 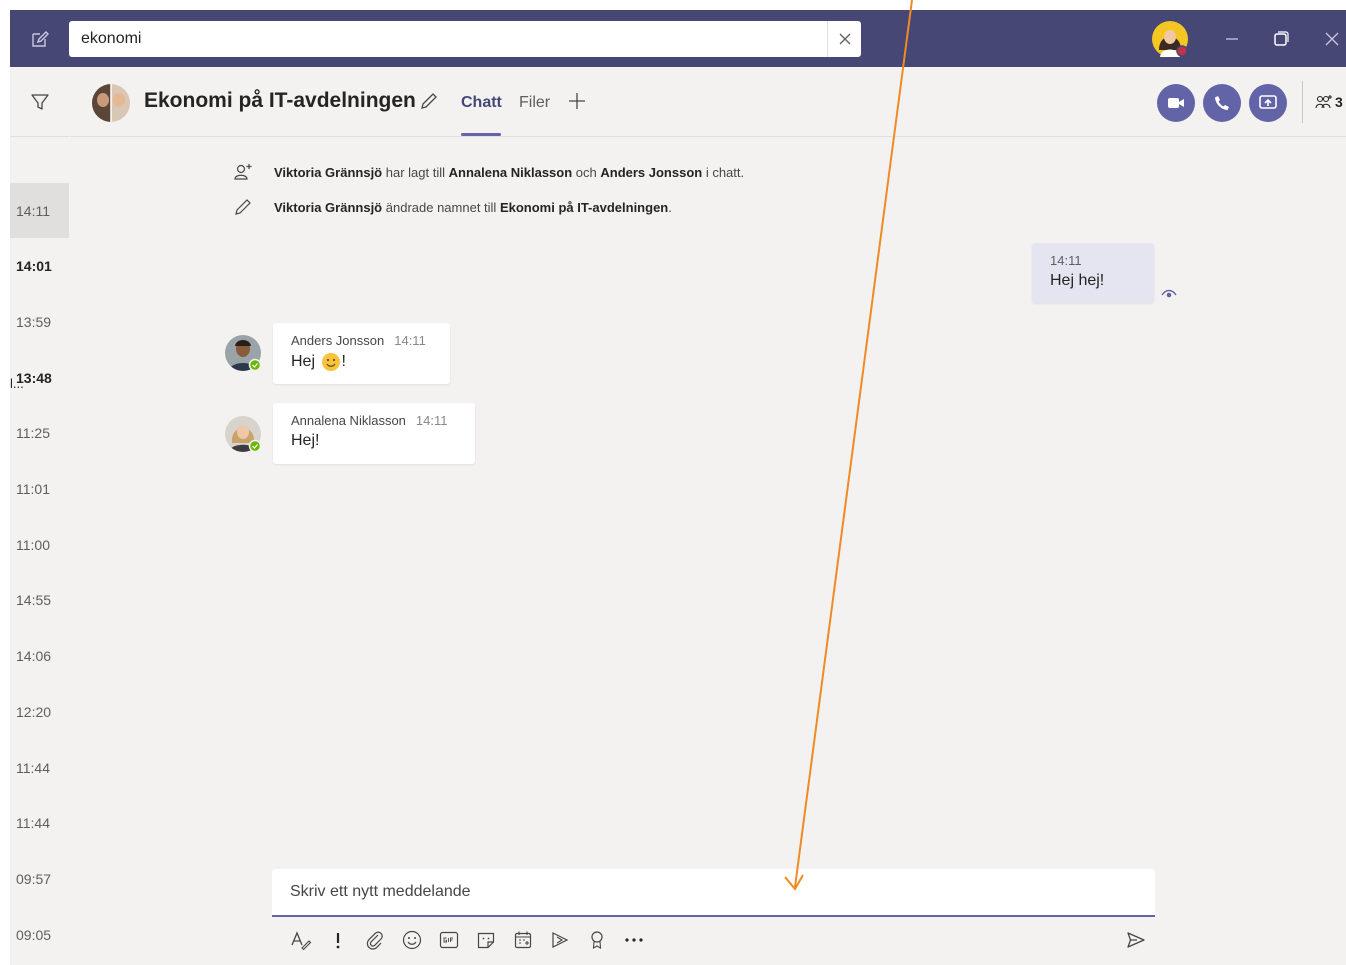 I want to click on new-chat-button, so click(x=39, y=38).